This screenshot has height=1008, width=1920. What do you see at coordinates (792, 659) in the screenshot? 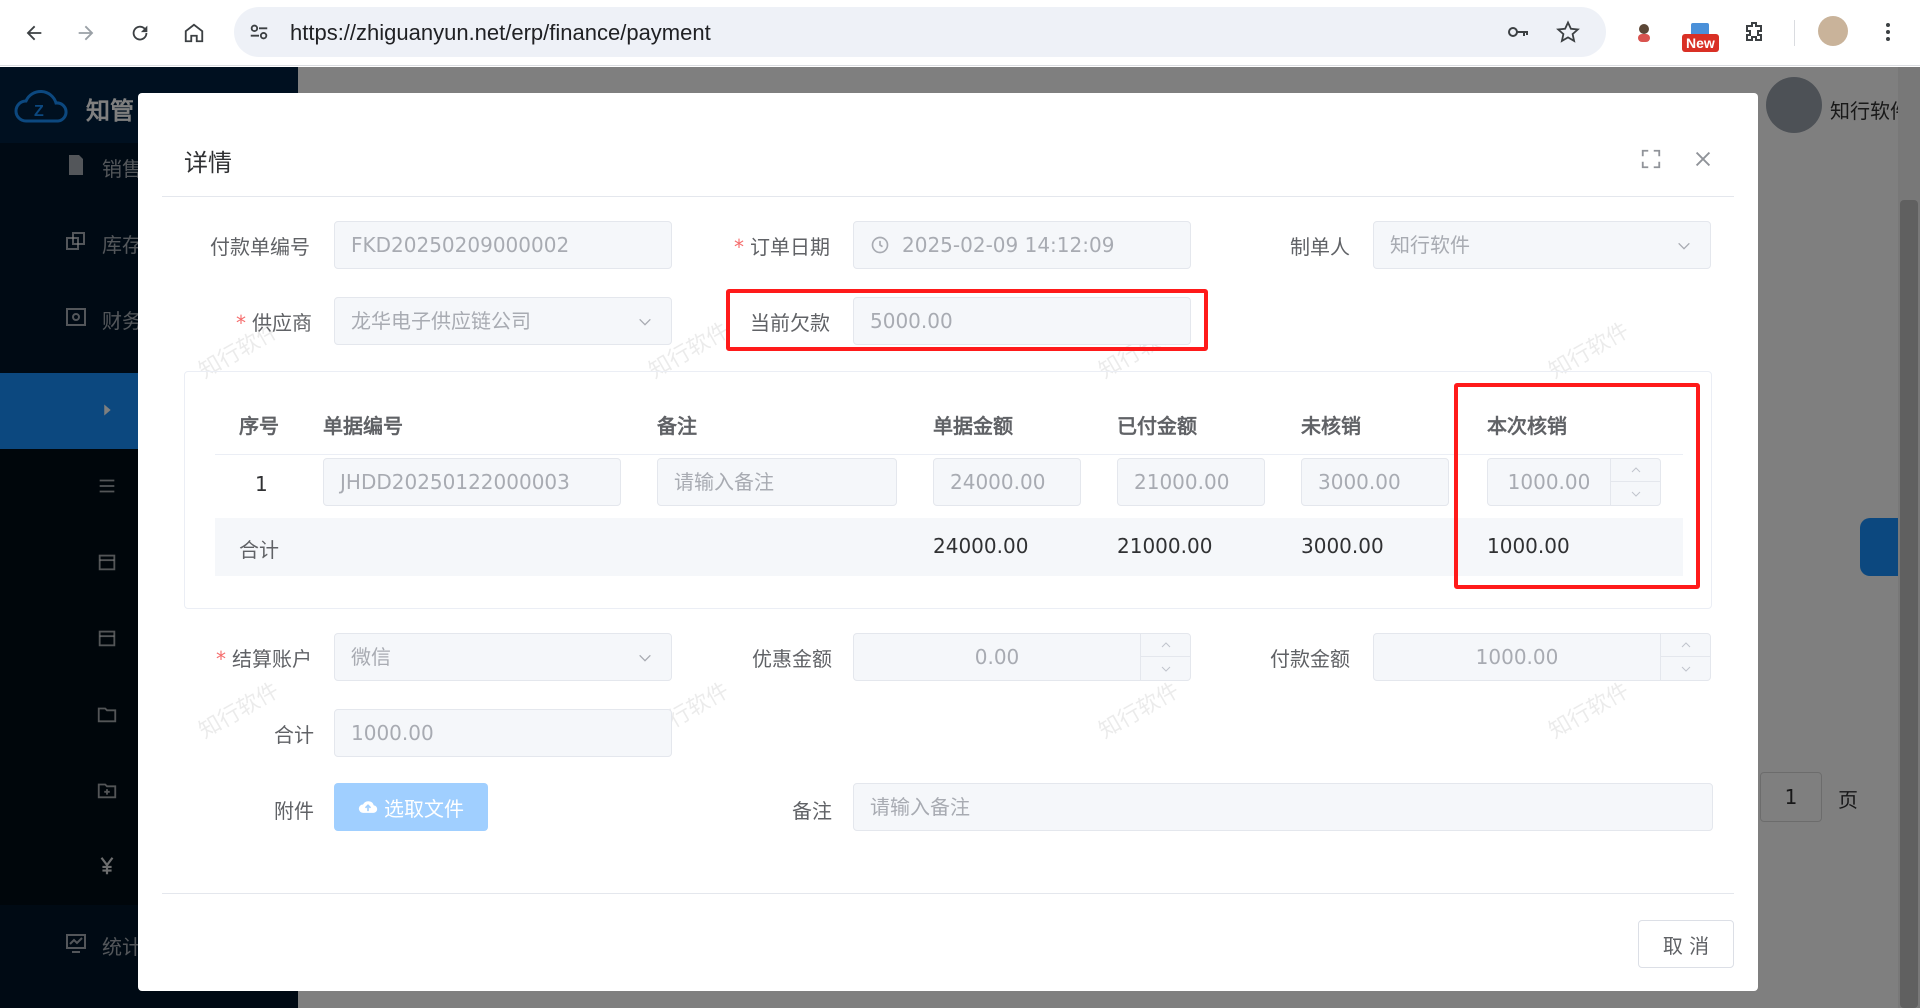
I see `discount-label: 优惠金额` at bounding box center [792, 659].